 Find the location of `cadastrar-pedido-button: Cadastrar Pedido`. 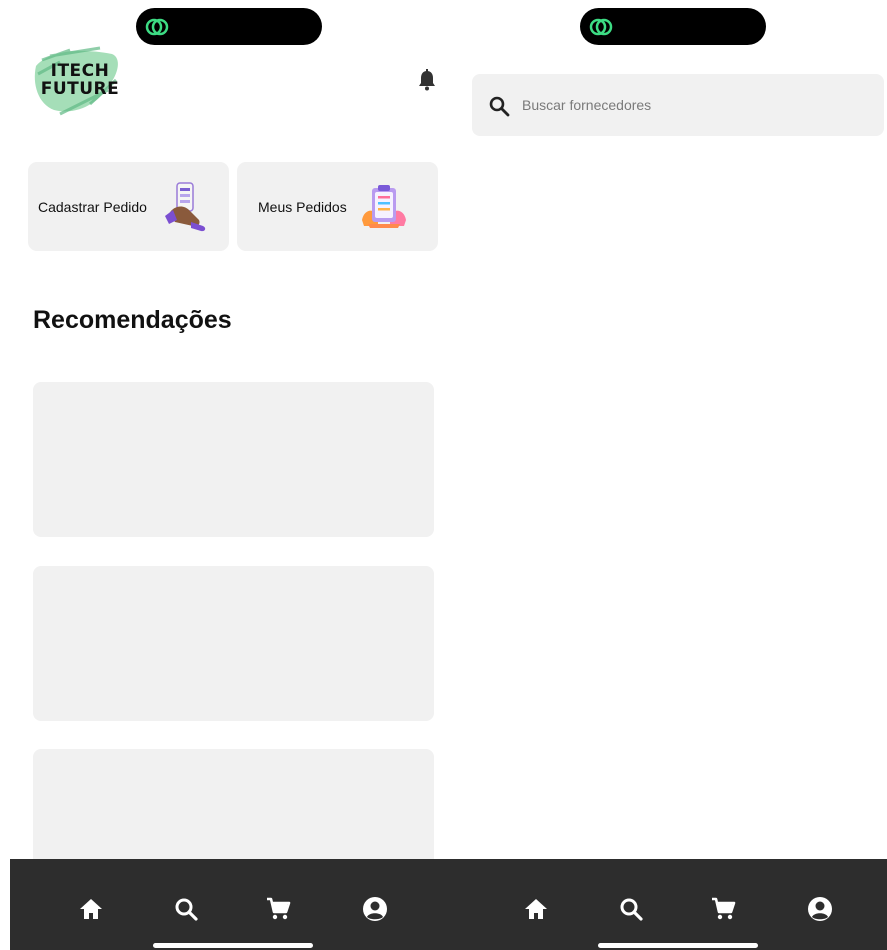

cadastrar-pedido-button: Cadastrar Pedido is located at coordinates (128, 206).